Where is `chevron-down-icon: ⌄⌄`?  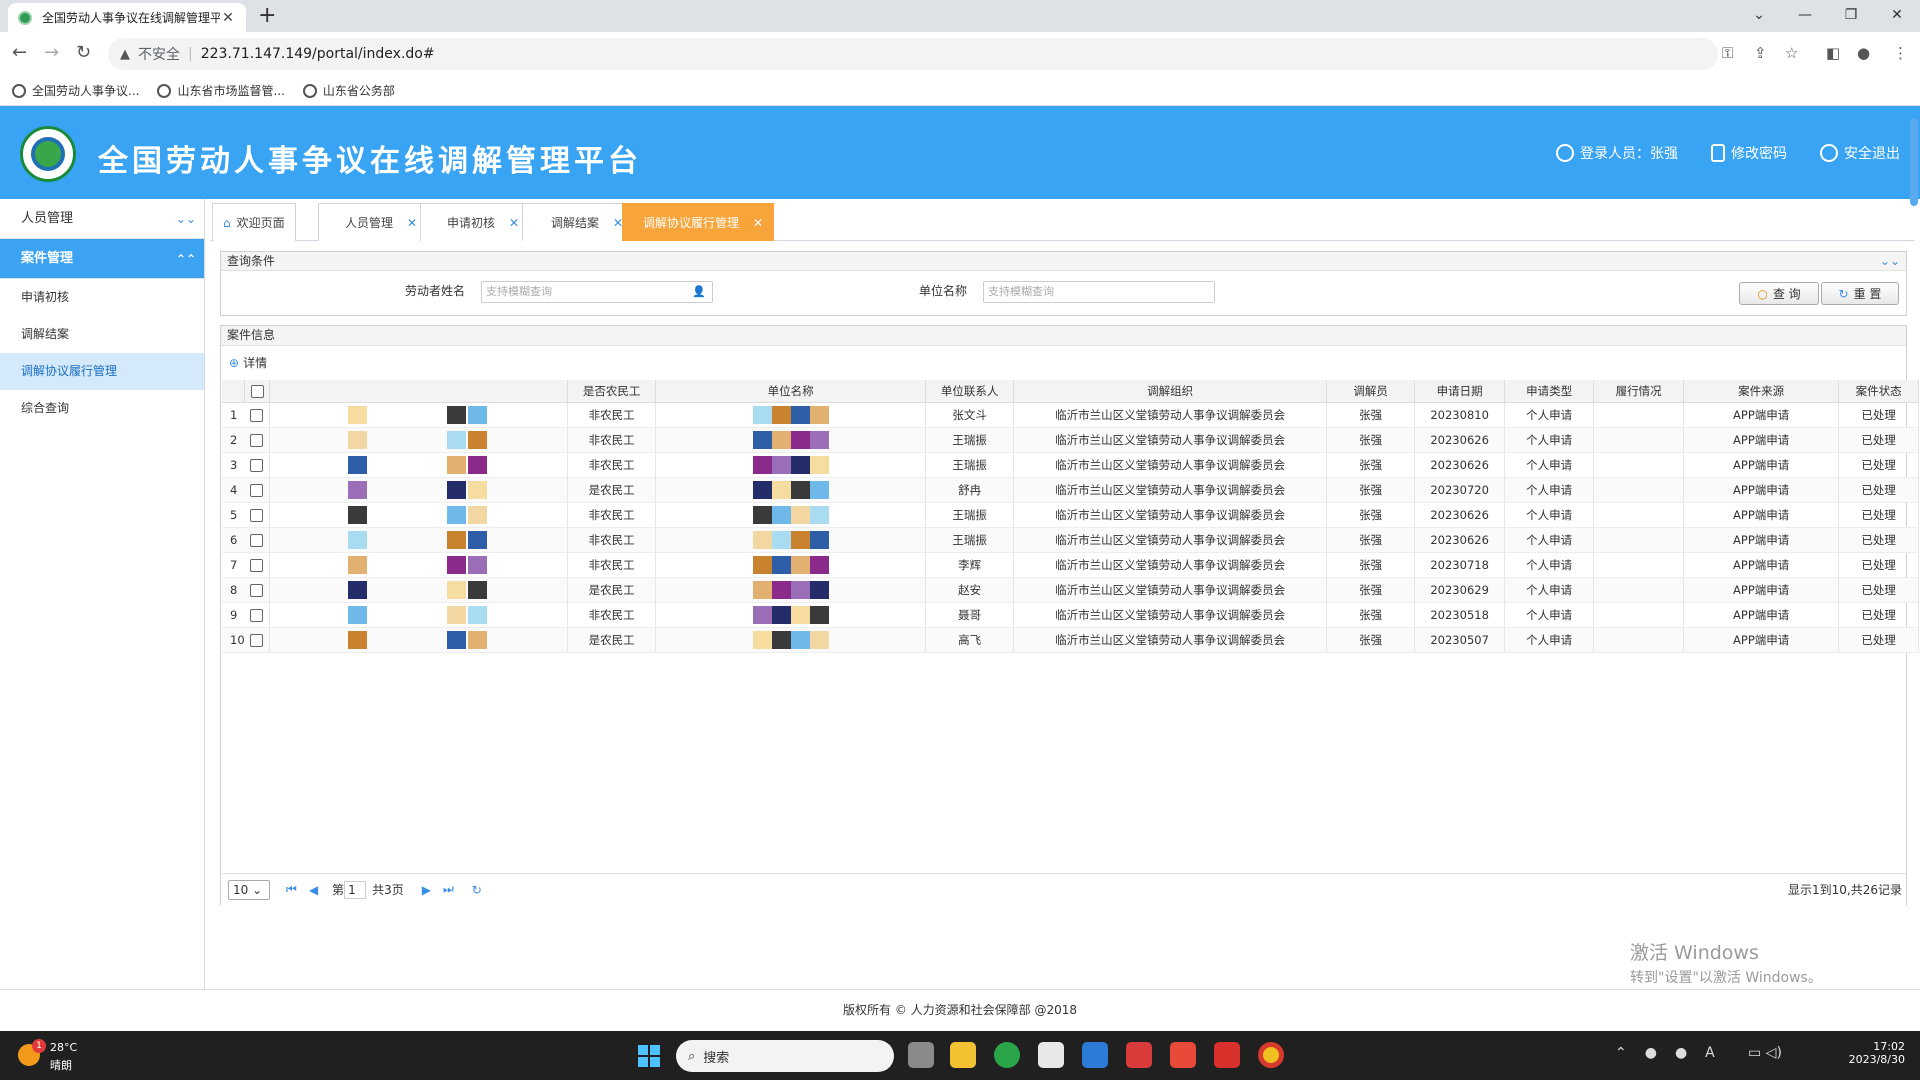
chevron-down-icon: ⌄⌄ is located at coordinates (1890, 261).